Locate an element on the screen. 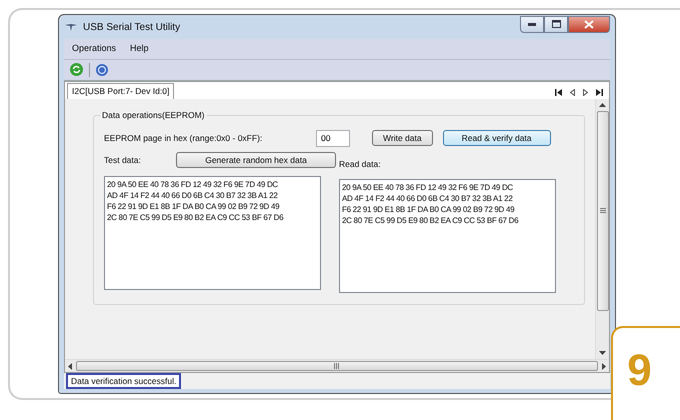 This screenshot has width=680, height=420. close-button is located at coordinates (589, 24).